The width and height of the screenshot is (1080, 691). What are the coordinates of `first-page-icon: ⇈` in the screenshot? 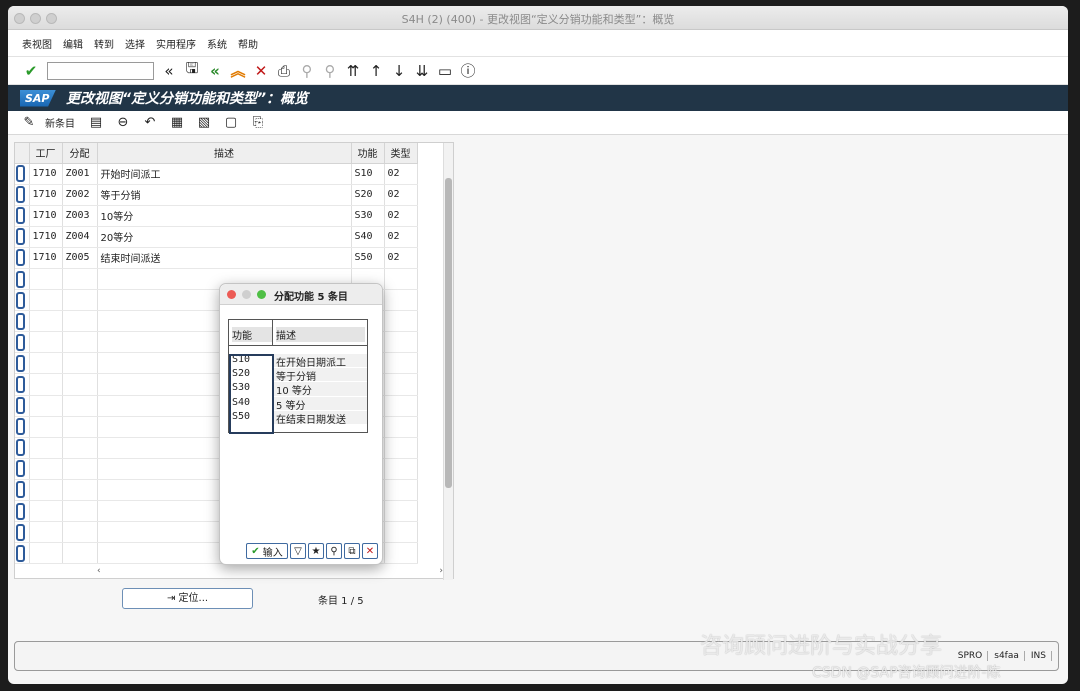 It's located at (353, 71).